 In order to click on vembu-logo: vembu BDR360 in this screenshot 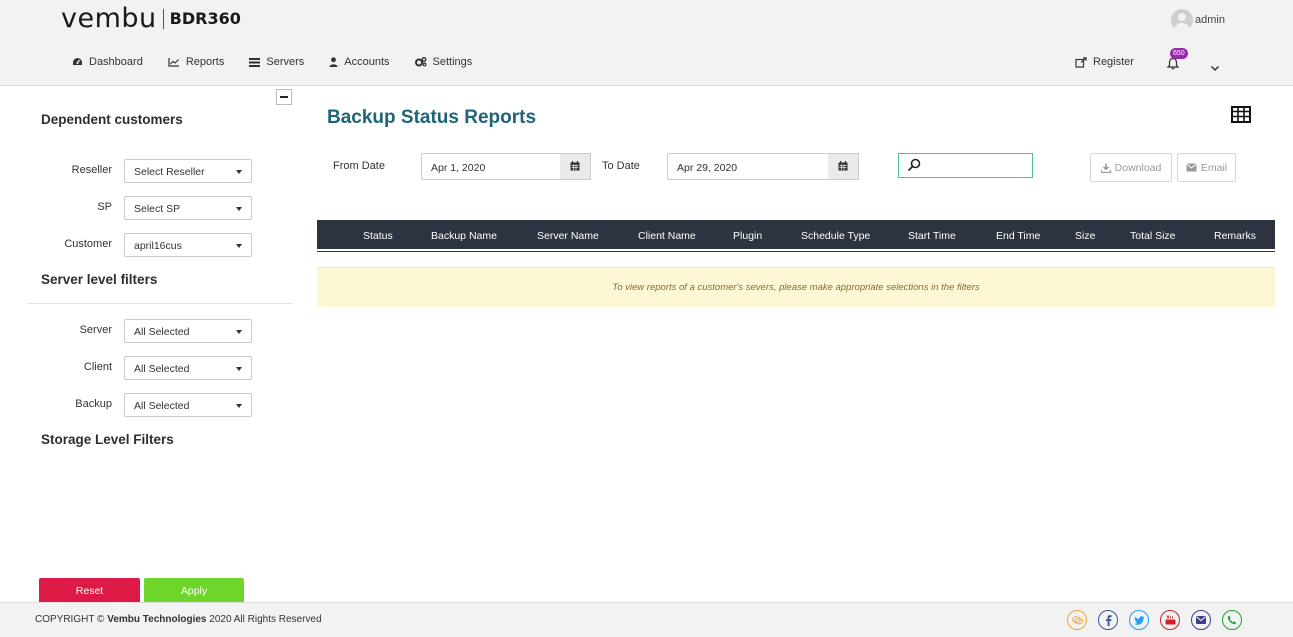, I will do `click(151, 19)`.